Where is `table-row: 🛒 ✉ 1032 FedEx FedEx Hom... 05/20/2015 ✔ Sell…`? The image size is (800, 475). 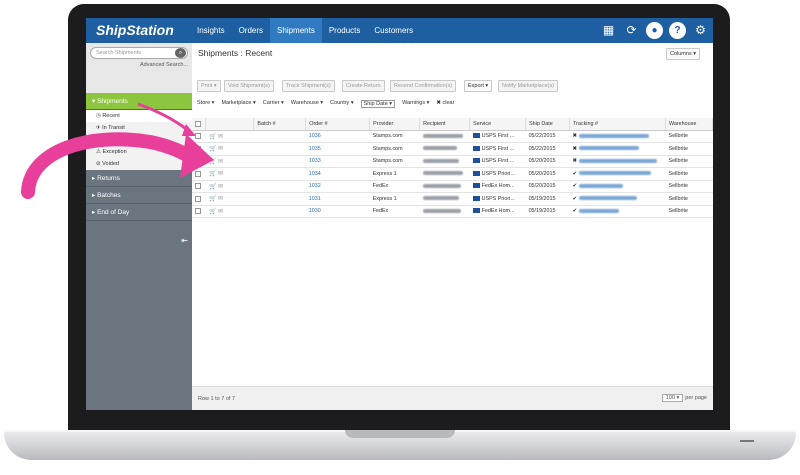 table-row: 🛒 ✉ 1032 FedEx FedEx Hom... 05/20/2015 ✔ Sell… is located at coordinates (452, 186).